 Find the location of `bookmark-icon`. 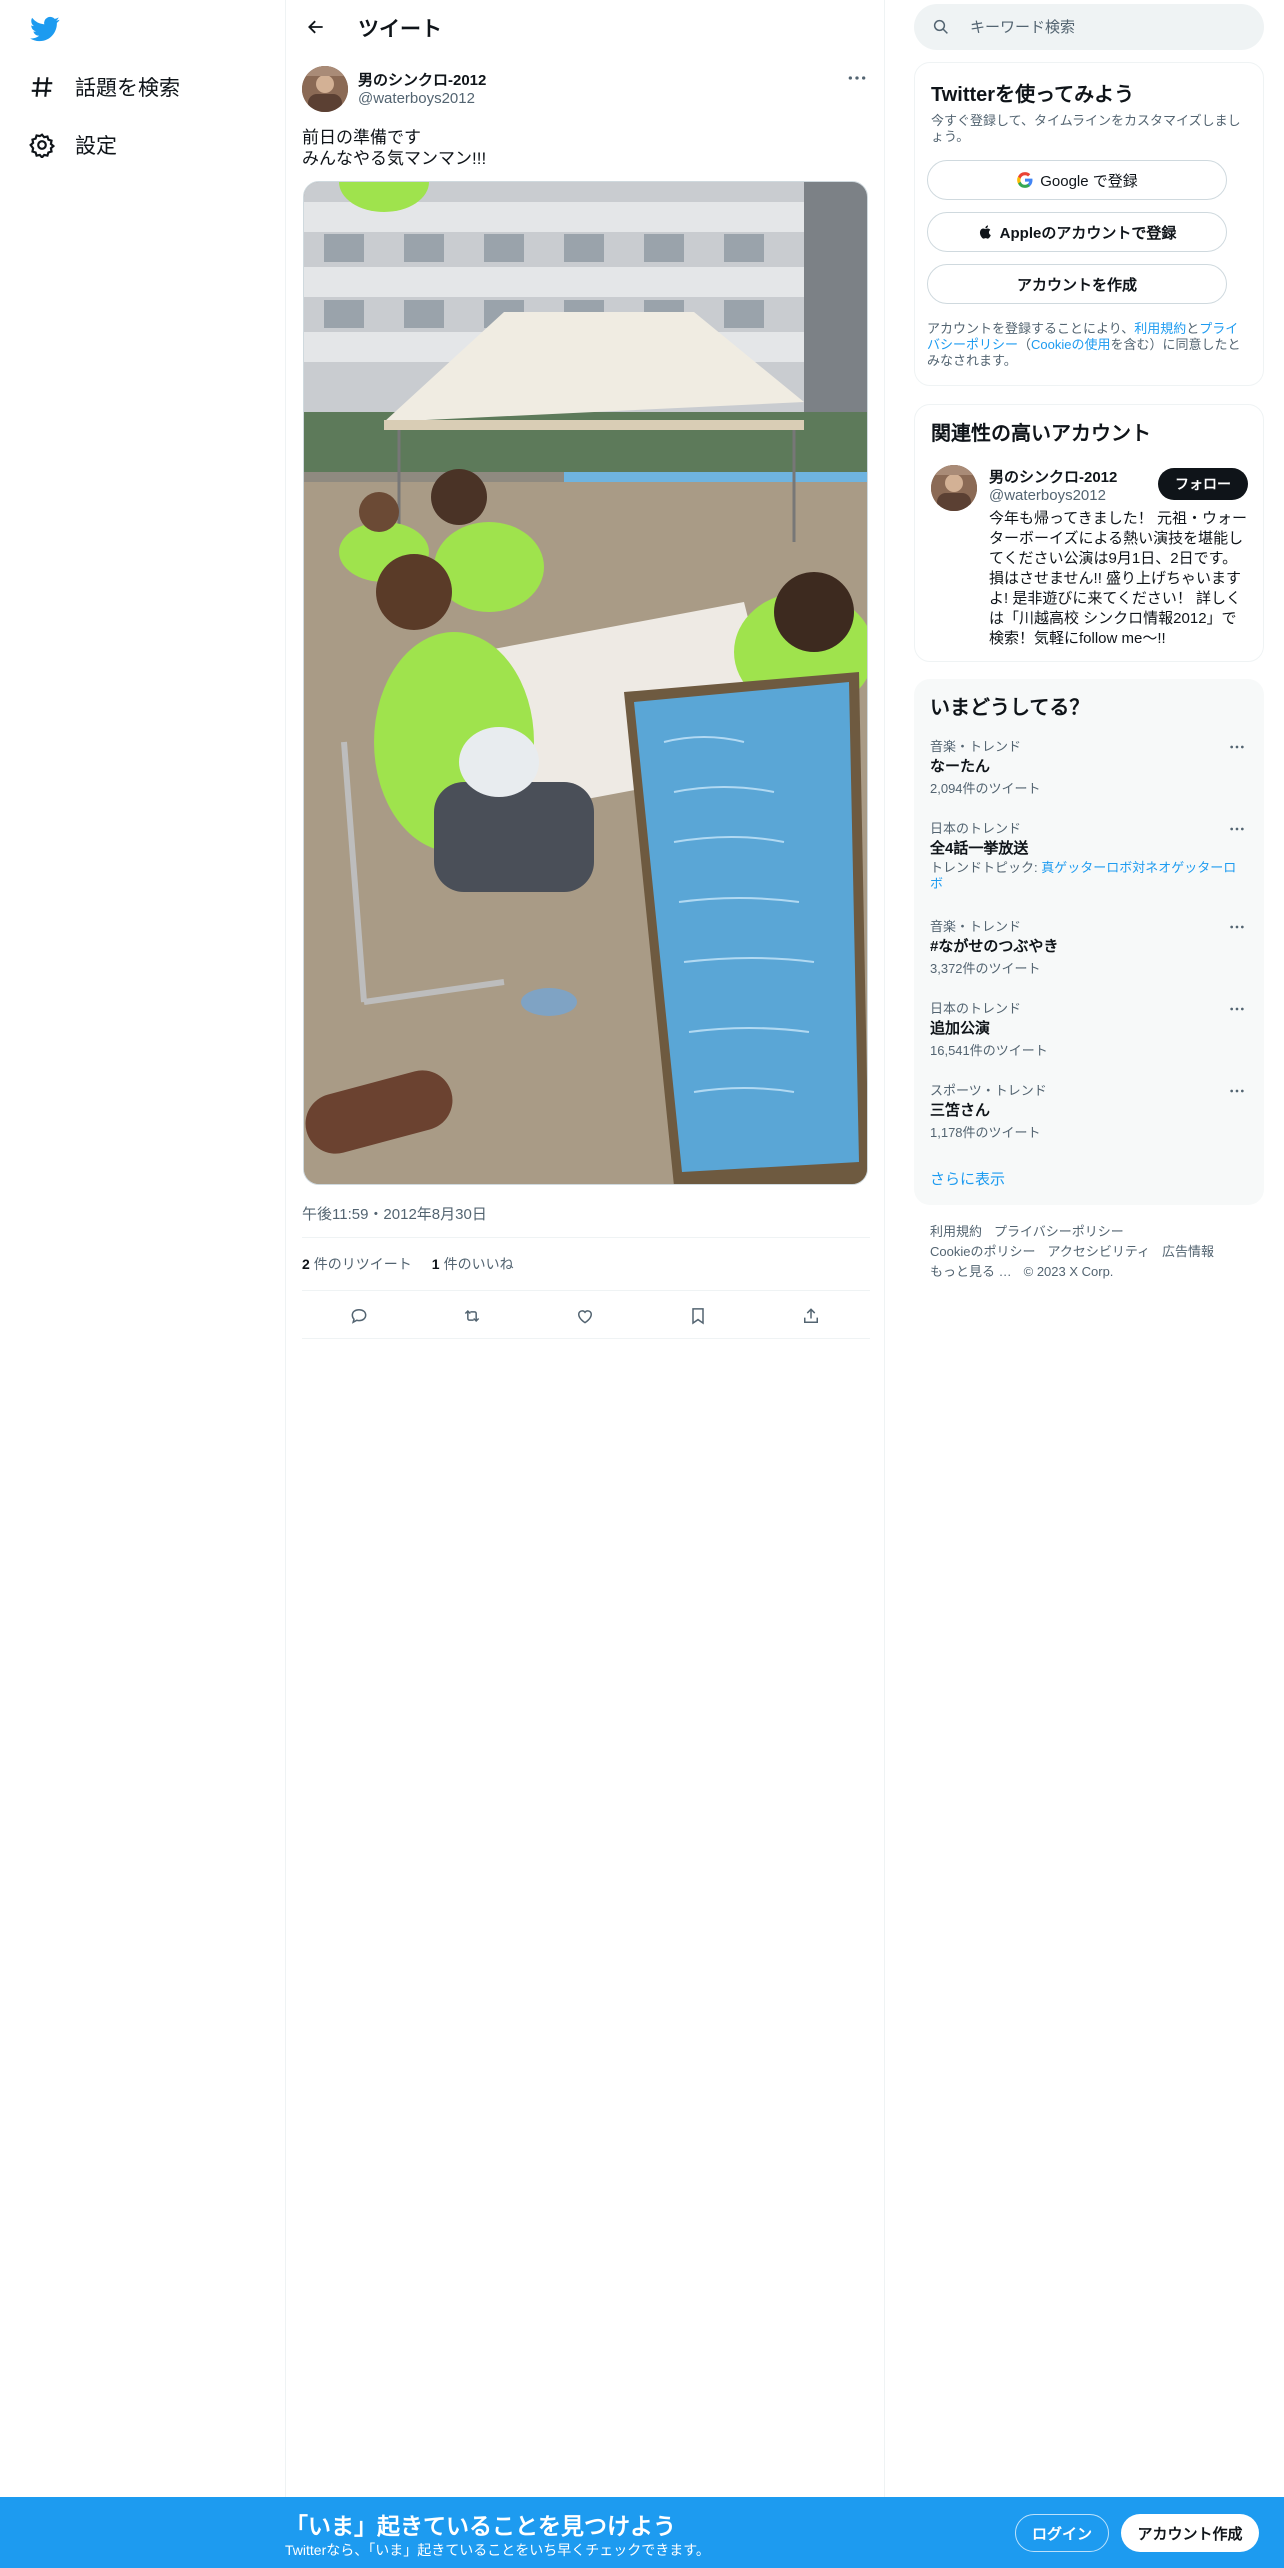

bookmark-icon is located at coordinates (698, 1316).